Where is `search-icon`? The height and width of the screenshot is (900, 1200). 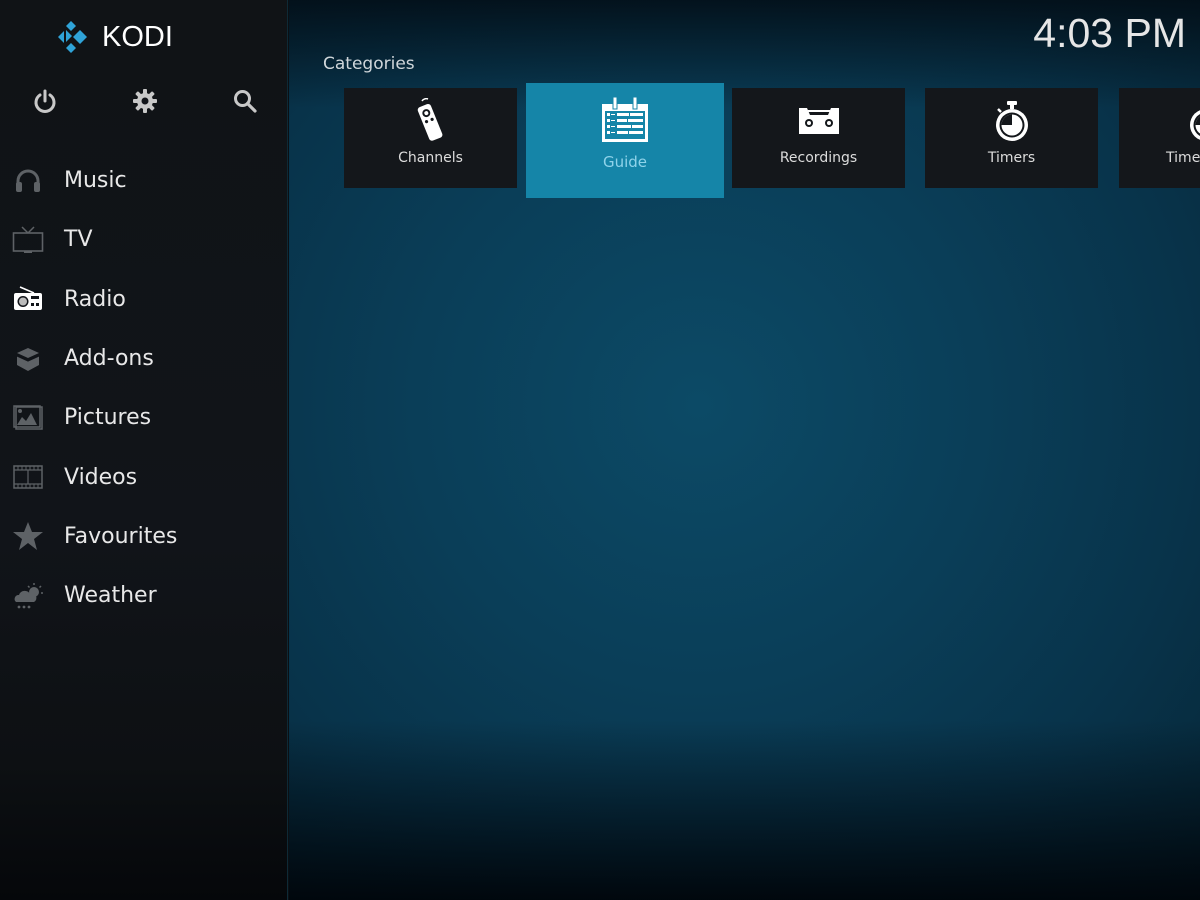 search-icon is located at coordinates (245, 101).